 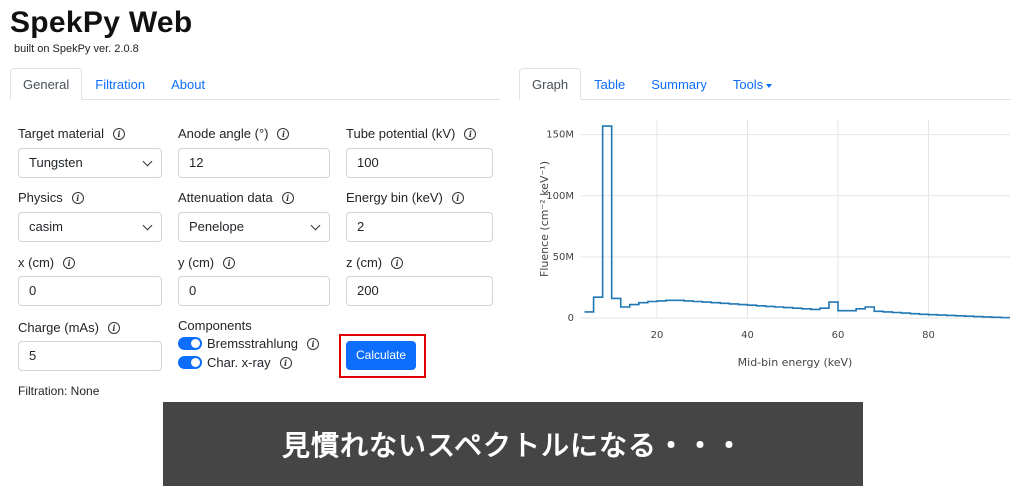 What do you see at coordinates (47, 262) in the screenshot?
I see `x-label: x (cm) i` at bounding box center [47, 262].